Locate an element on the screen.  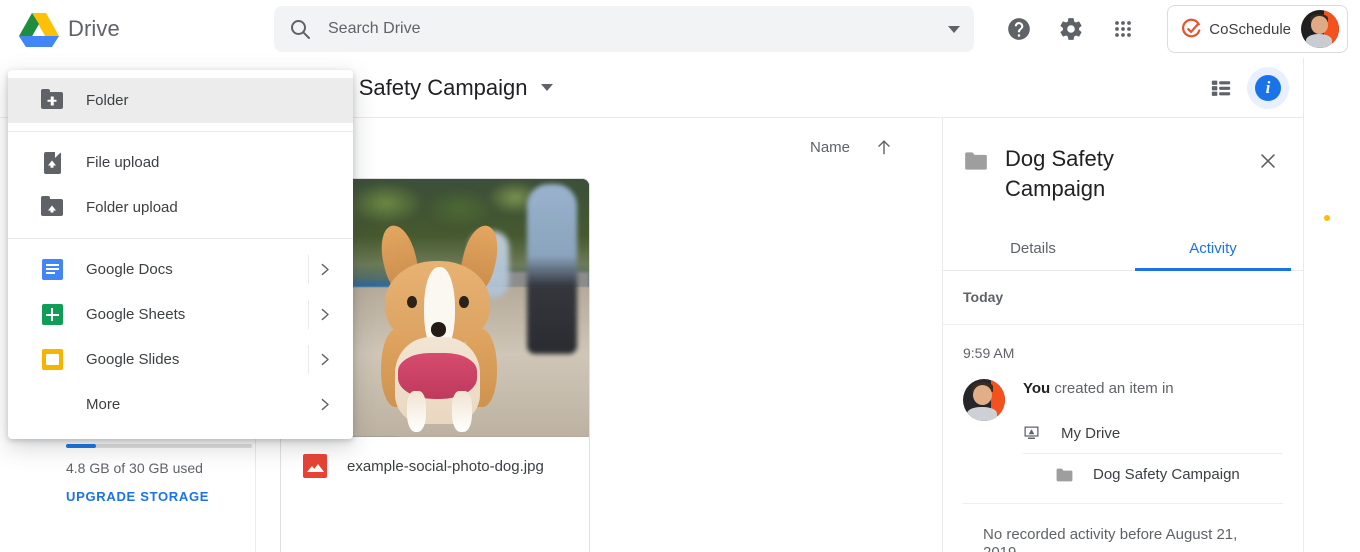
tab-activity: Activity is located at coordinates (1213, 248).